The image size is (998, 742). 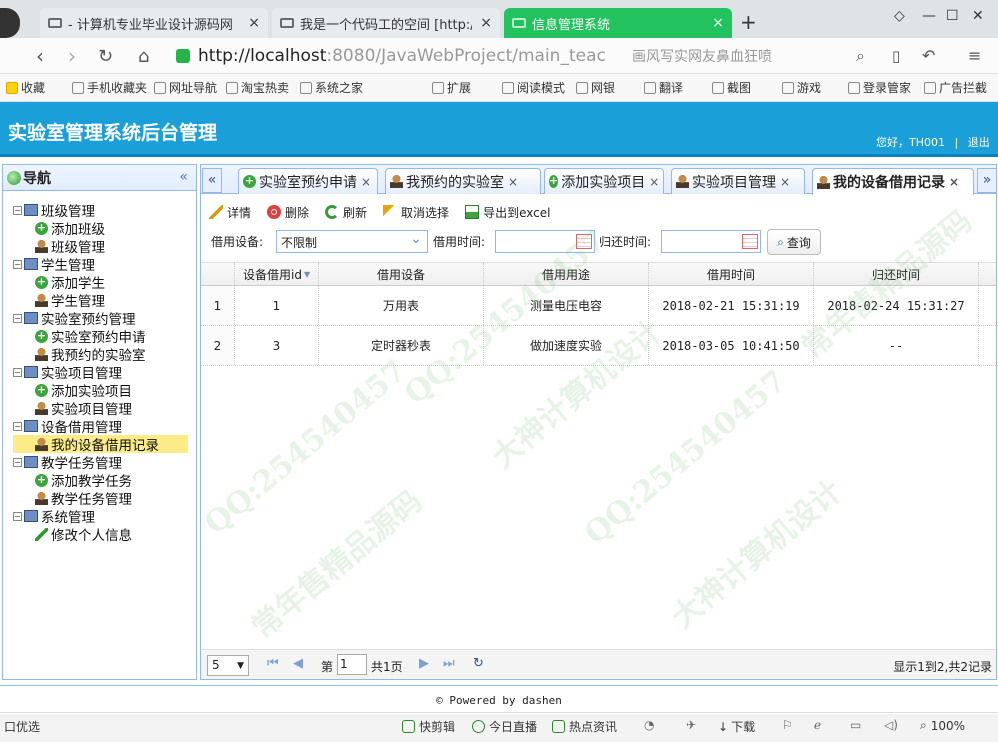 I want to click on last-page-icon: ⏭, so click(x=449, y=663).